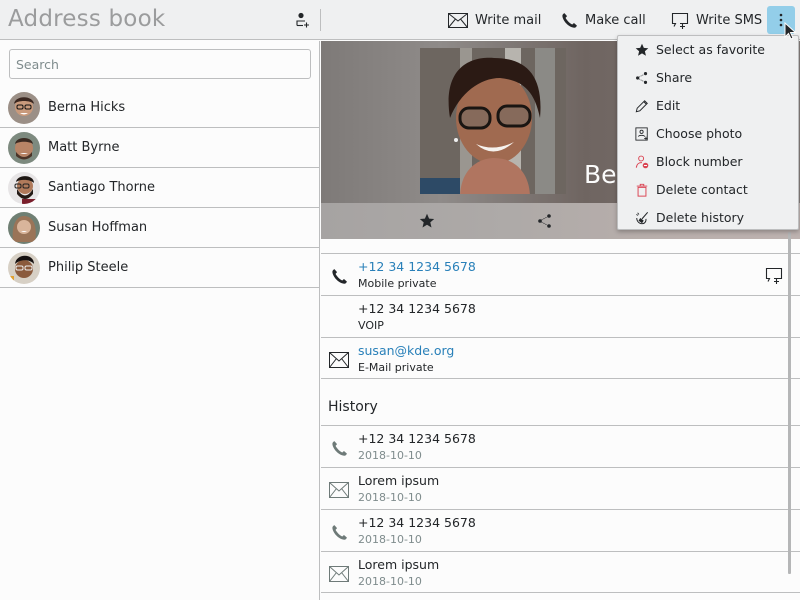 The height and width of the screenshot is (600, 800). I want to click on choose-photo-icon, so click(642, 134).